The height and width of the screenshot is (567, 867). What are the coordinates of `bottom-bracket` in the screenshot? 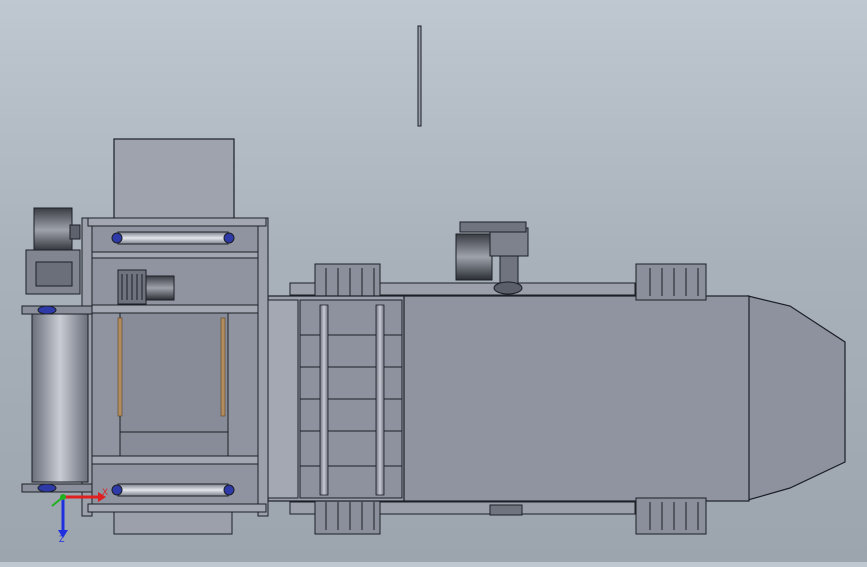 It's located at (506, 510).